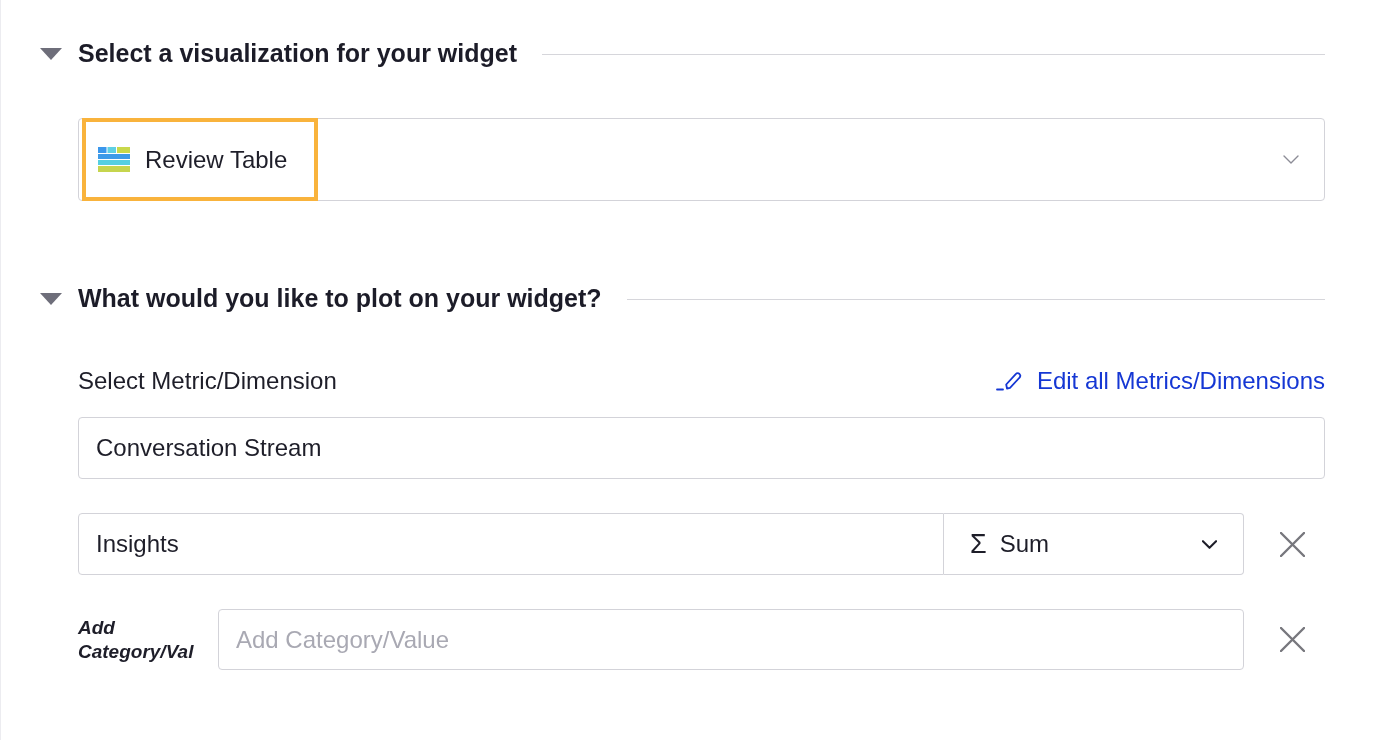  What do you see at coordinates (297, 54) in the screenshot?
I see `section-title: Select a visualization for your widget` at bounding box center [297, 54].